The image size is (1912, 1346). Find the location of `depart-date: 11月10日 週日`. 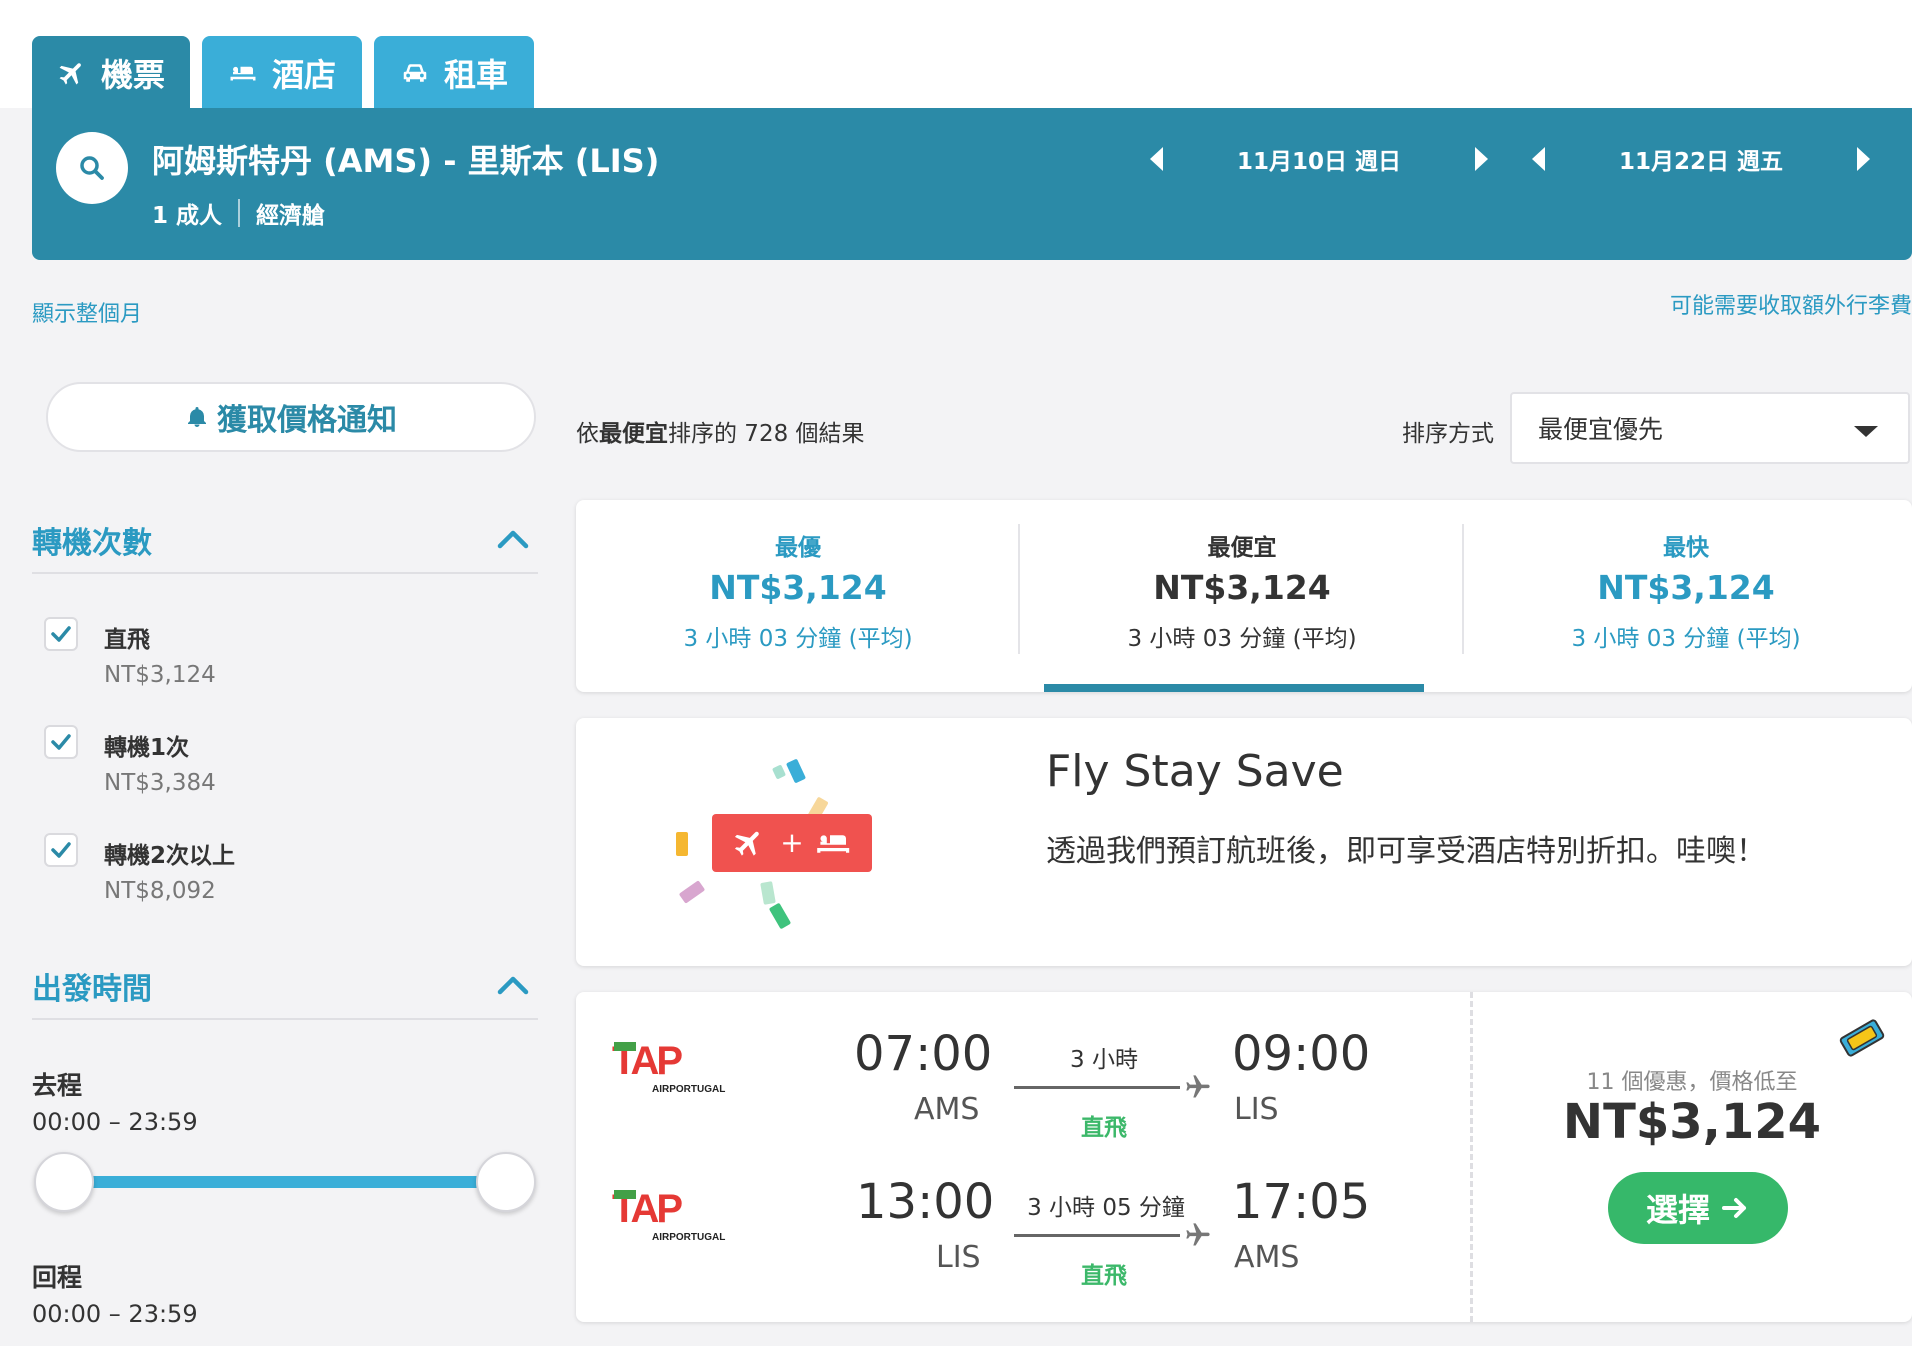

depart-date: 11月10日 週日 is located at coordinates (1319, 159).